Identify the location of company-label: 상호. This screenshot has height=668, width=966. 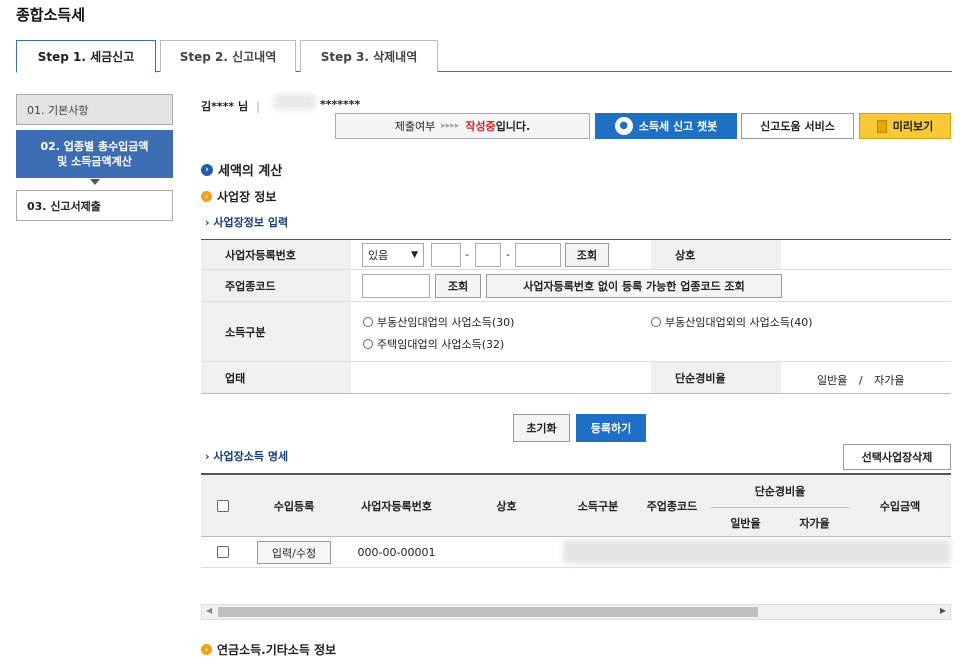
(716, 254).